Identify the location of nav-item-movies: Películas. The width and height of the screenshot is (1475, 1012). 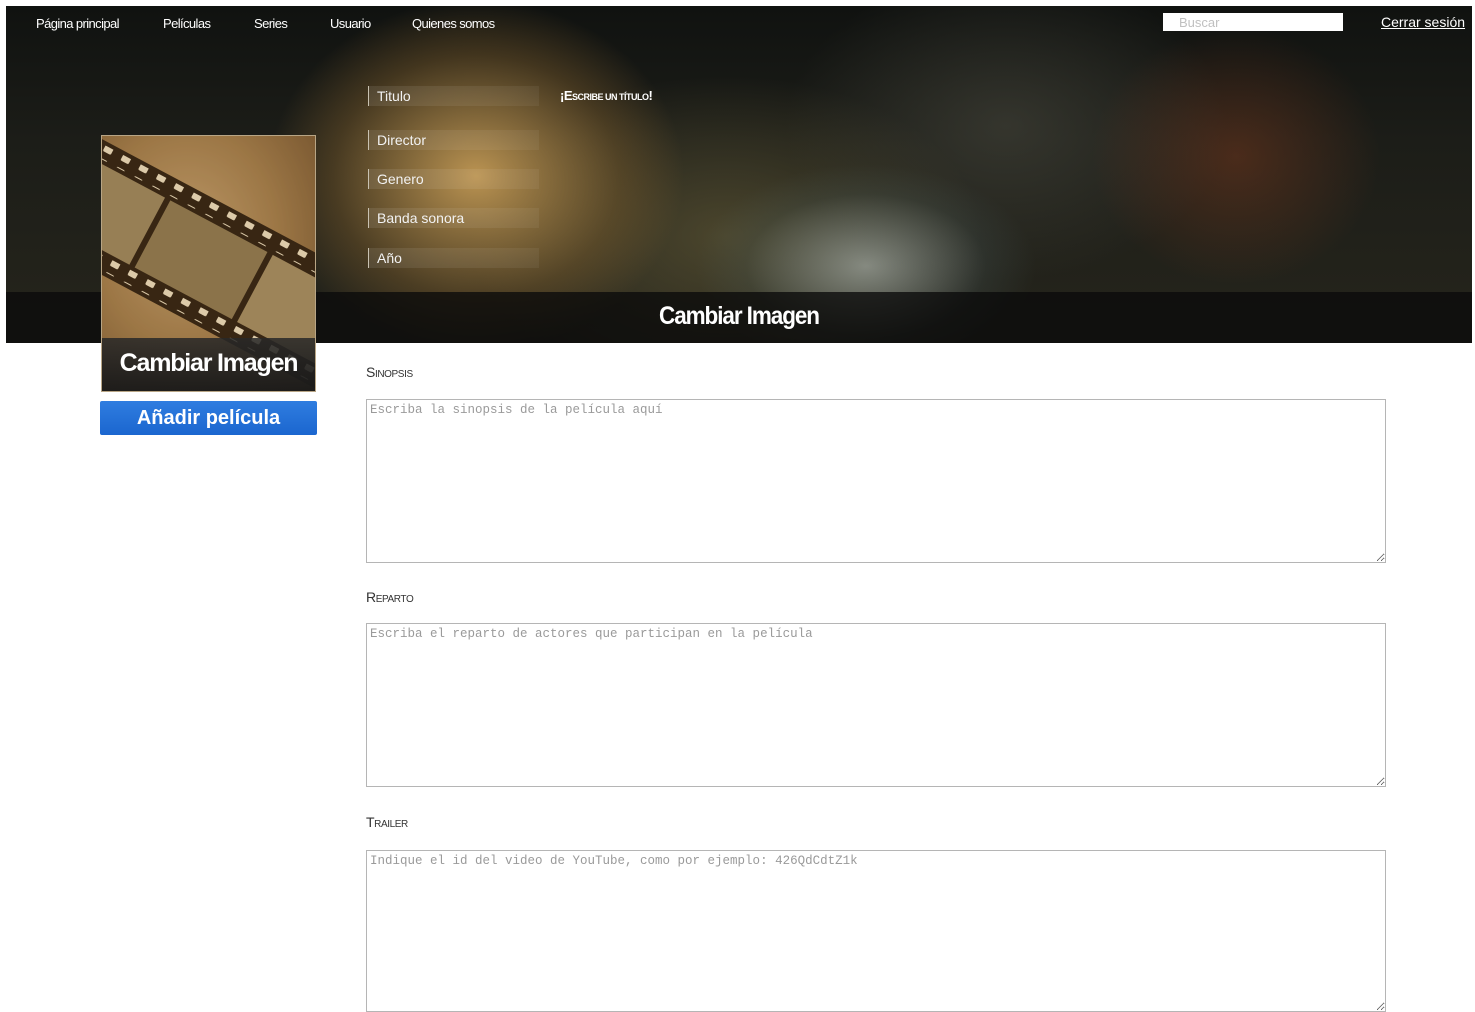
(187, 23).